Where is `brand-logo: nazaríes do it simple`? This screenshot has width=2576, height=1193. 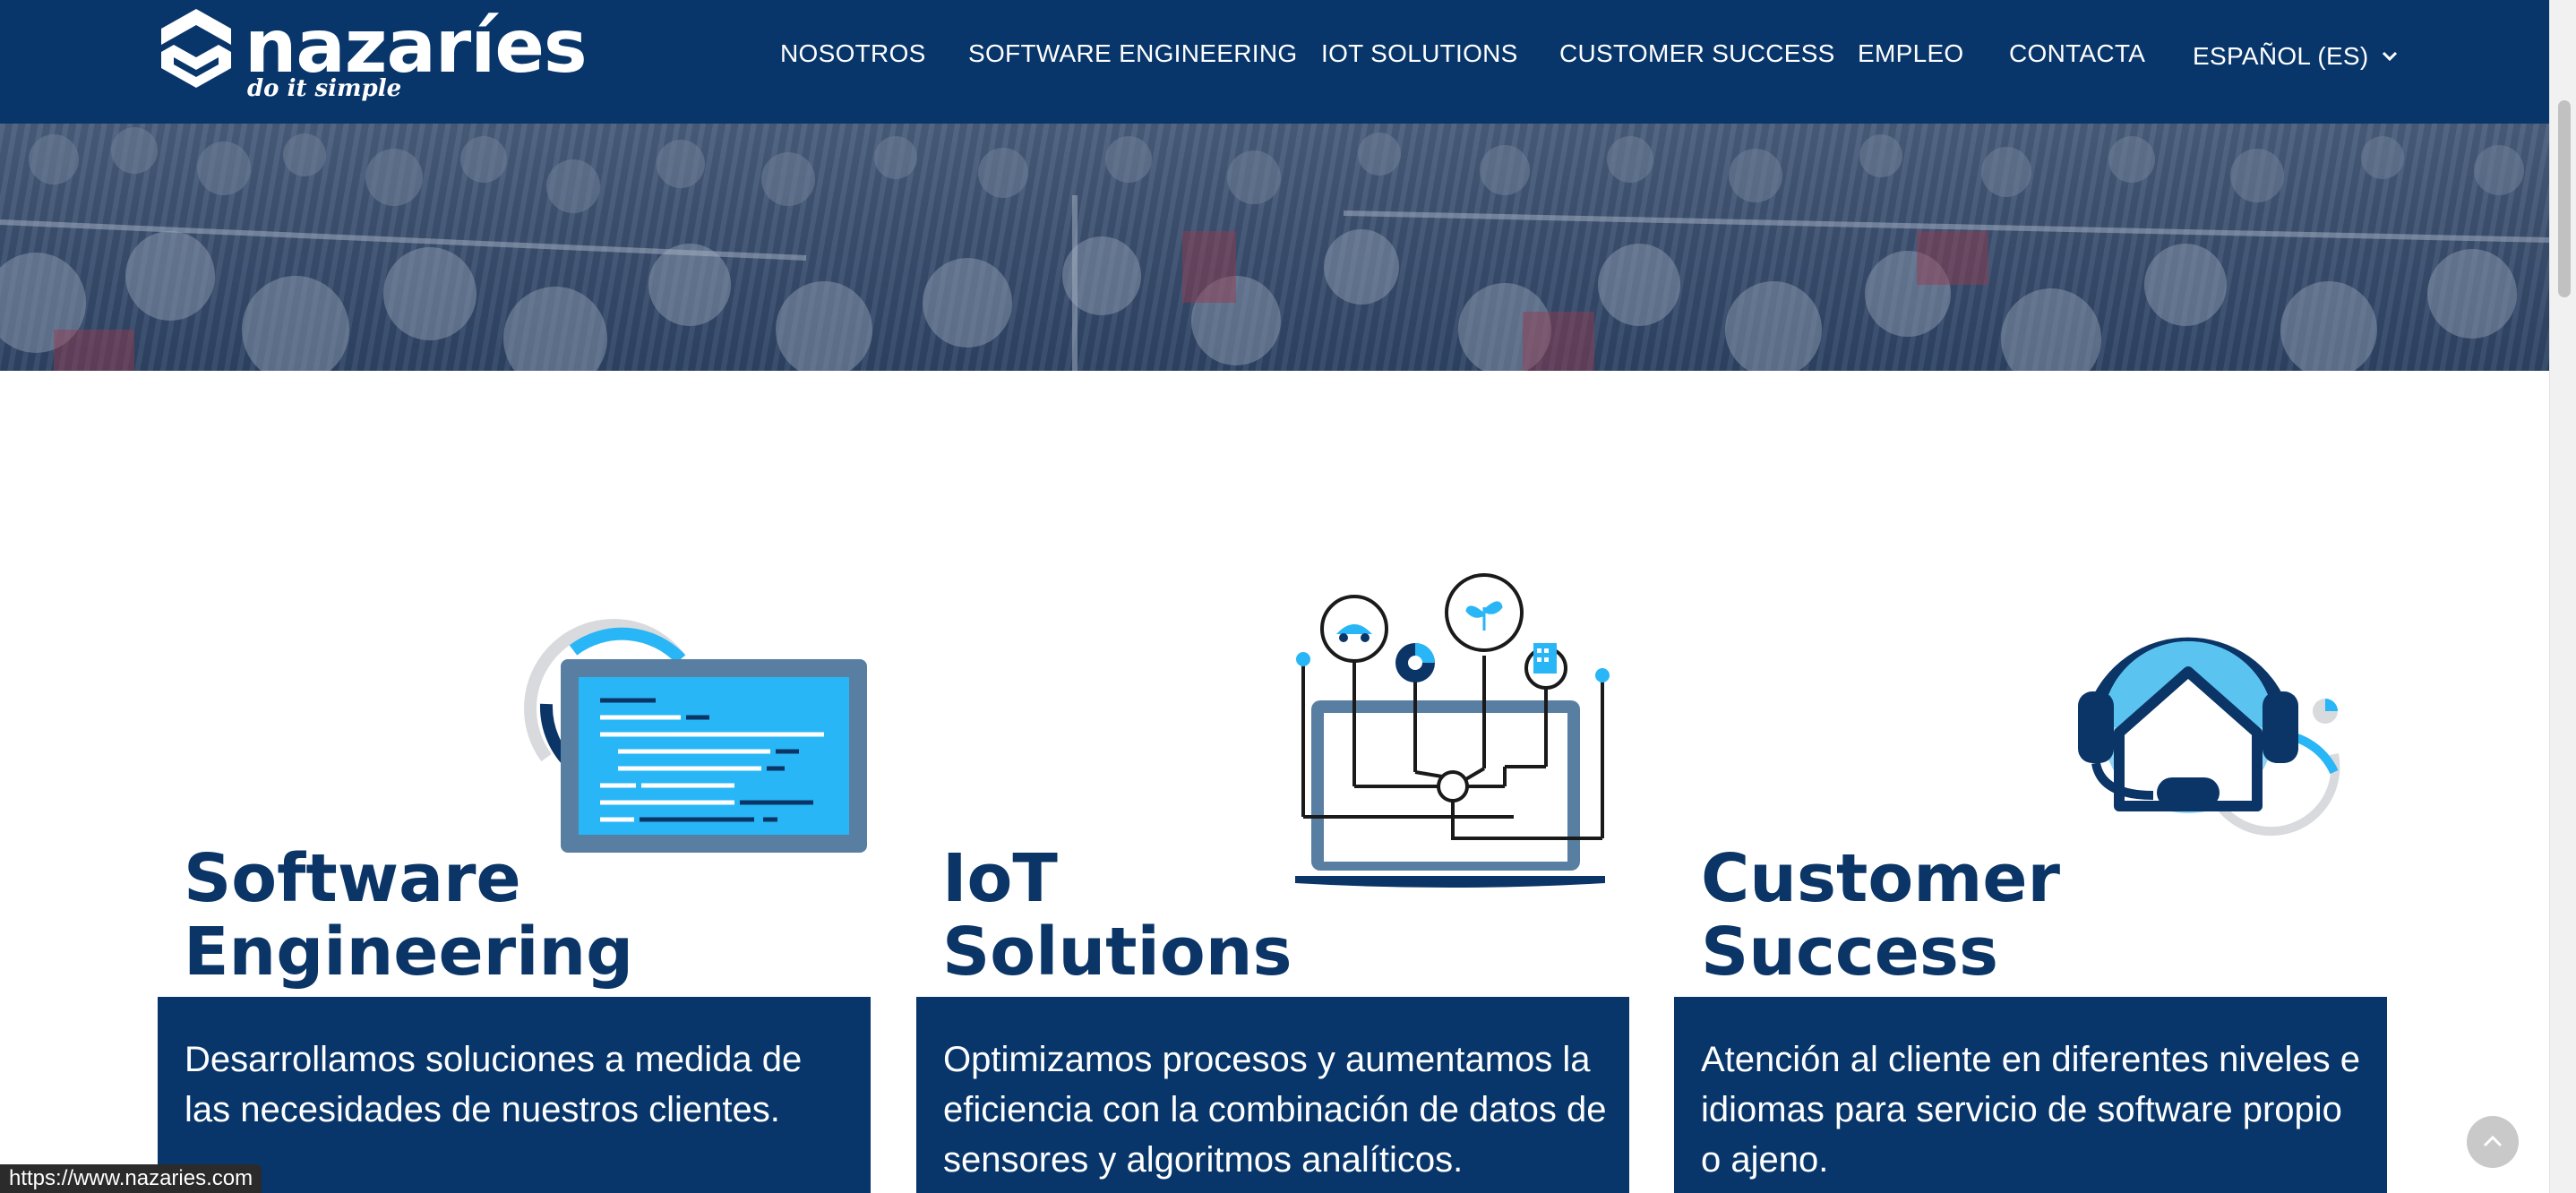 brand-logo: nazaríes do it simple is located at coordinates (373, 58).